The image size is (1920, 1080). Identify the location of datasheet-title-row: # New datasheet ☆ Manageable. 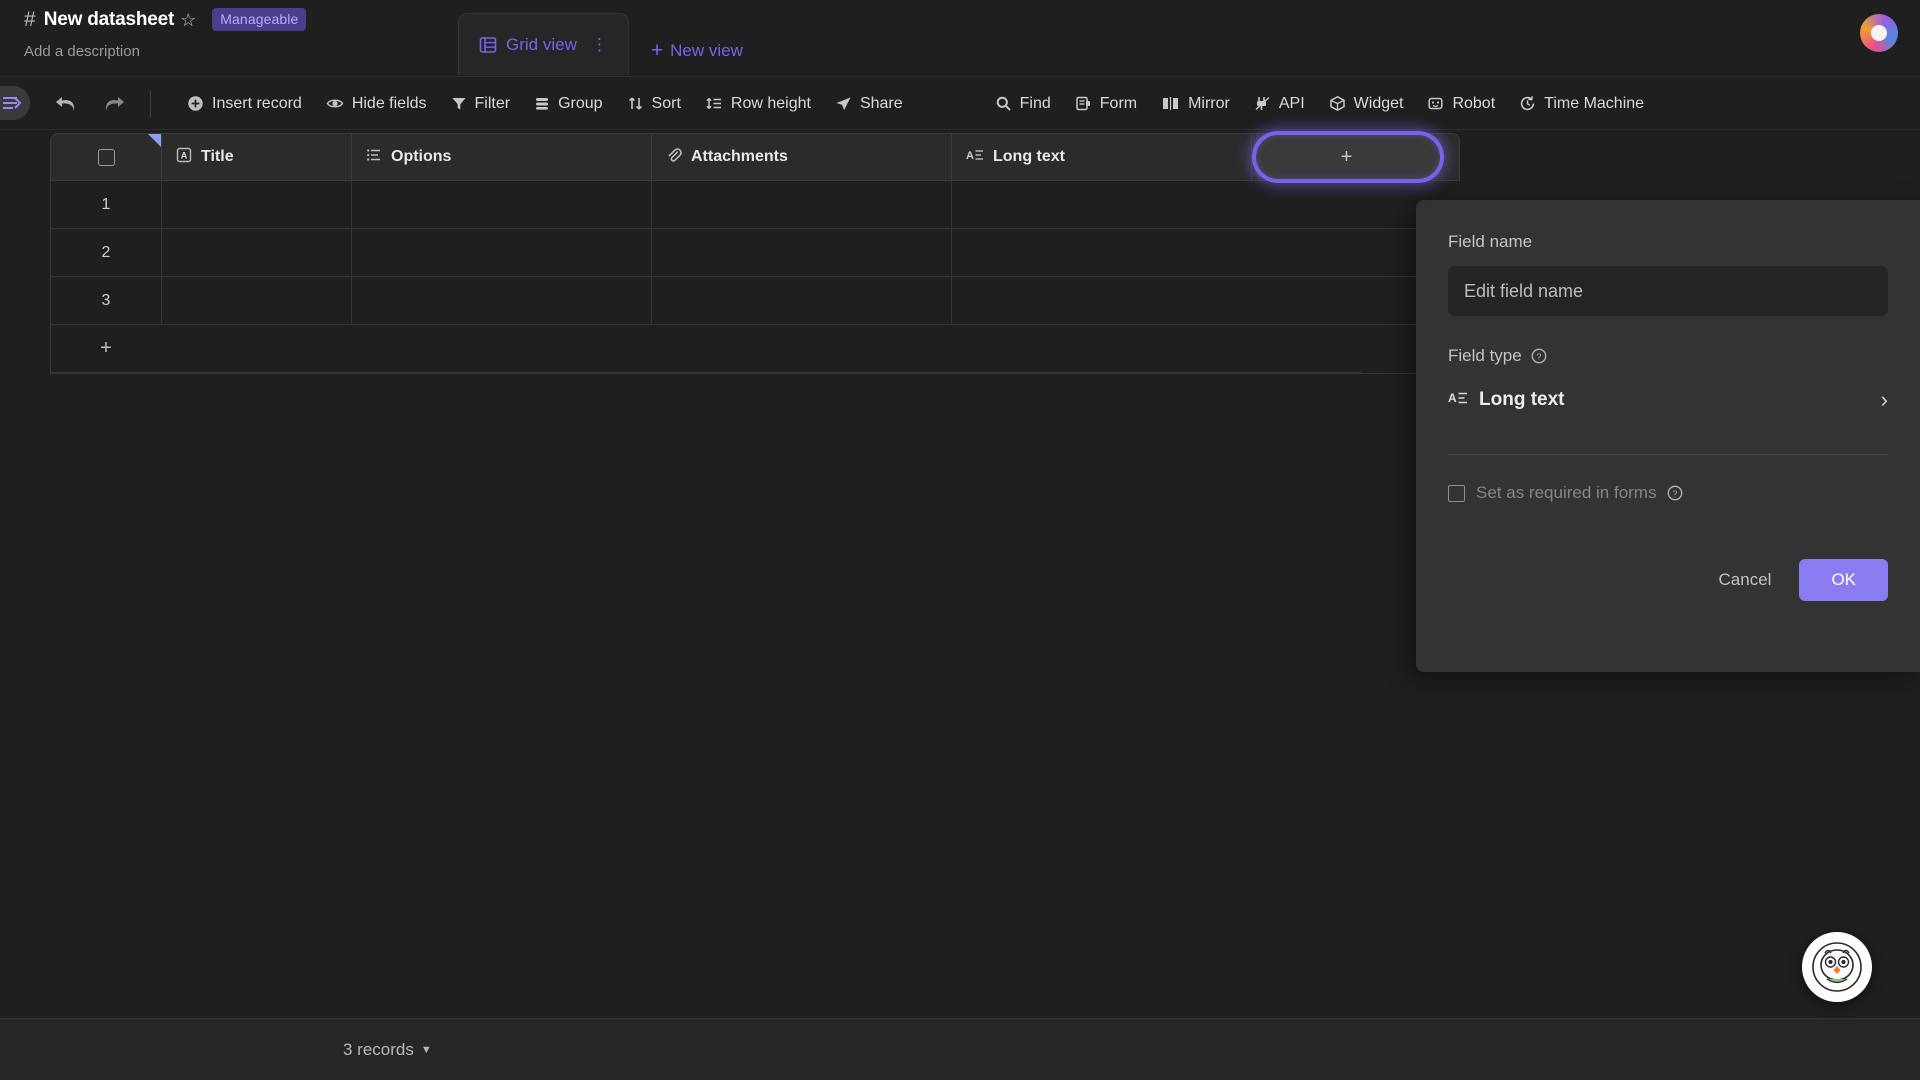
(165, 19).